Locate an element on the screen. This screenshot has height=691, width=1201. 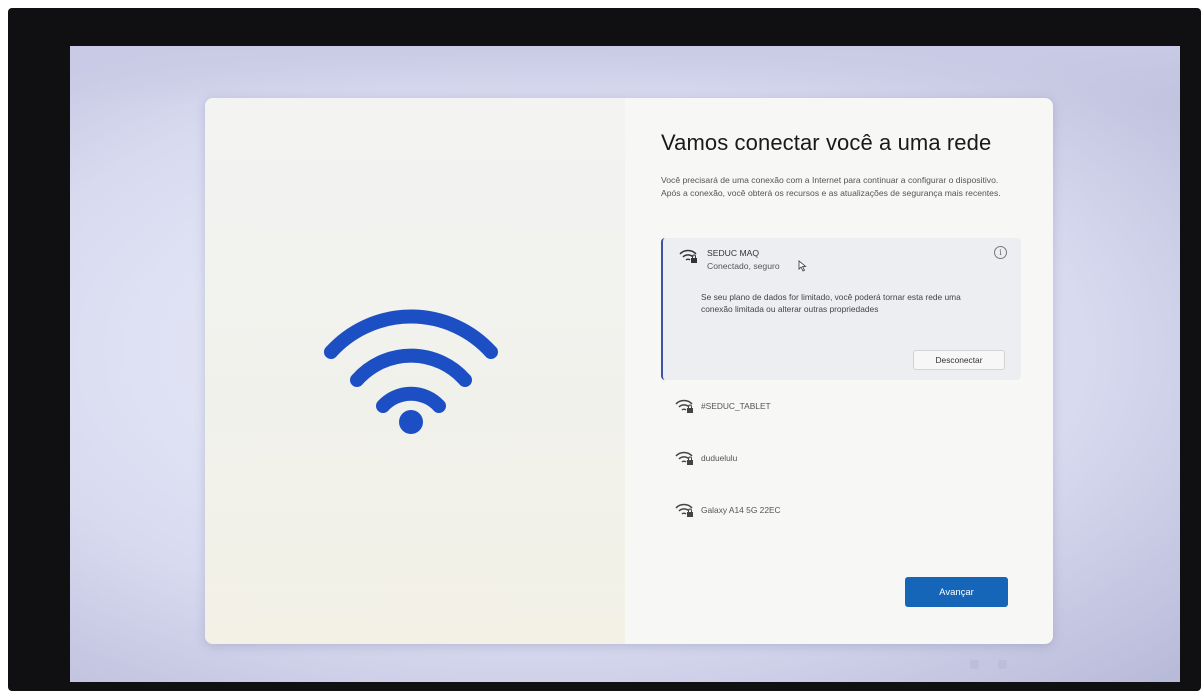
network-status: Conectado, seguro is located at coordinates (743, 266).